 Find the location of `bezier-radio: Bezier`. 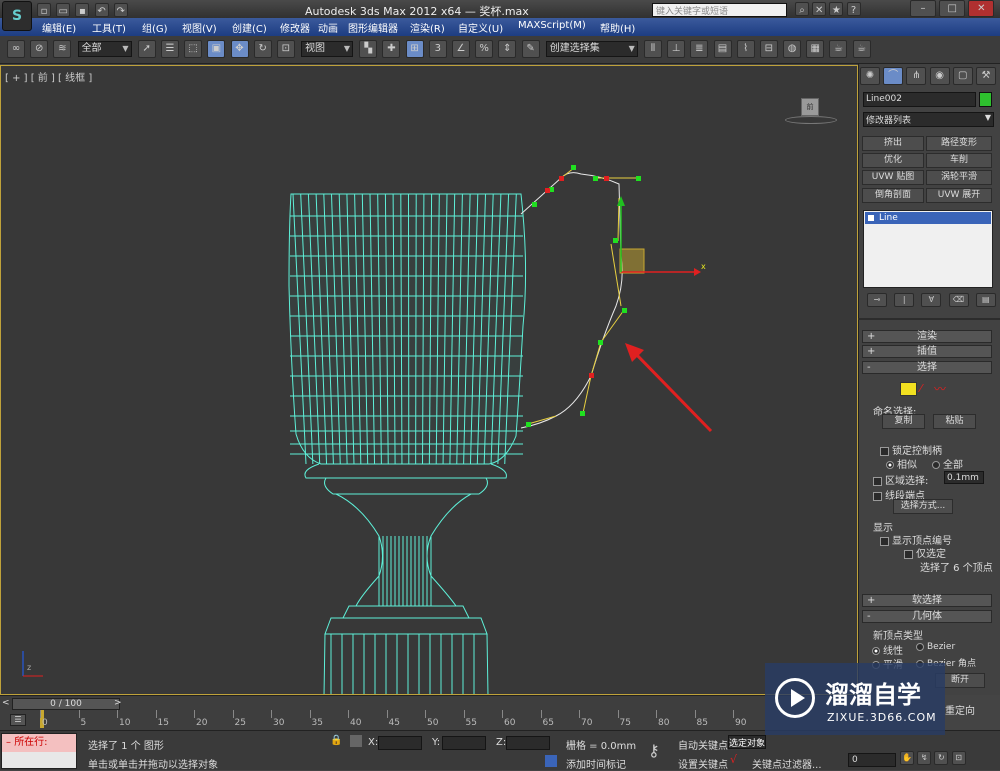

bezier-radio: Bezier is located at coordinates (935, 647).